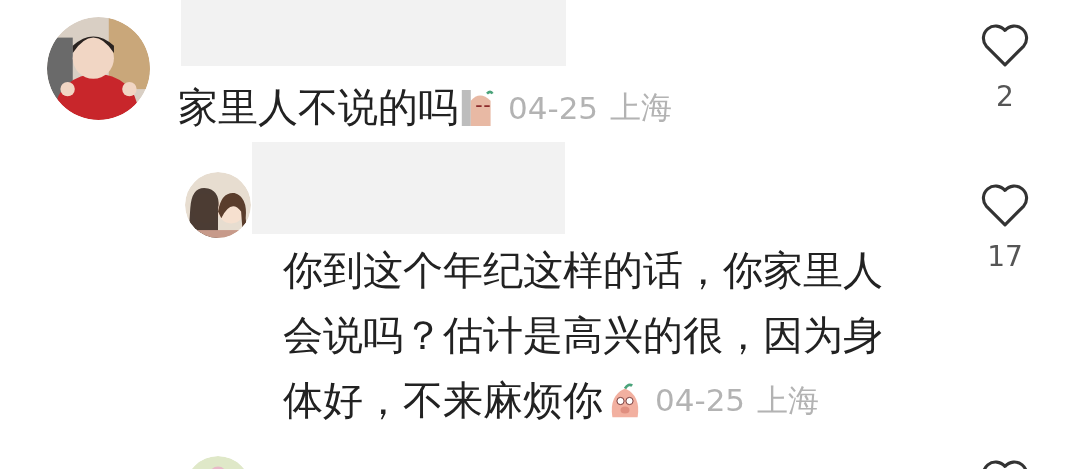 The image size is (1080, 469). Describe the element at coordinates (1005, 256) in the screenshot. I see `like-count: 17` at that location.